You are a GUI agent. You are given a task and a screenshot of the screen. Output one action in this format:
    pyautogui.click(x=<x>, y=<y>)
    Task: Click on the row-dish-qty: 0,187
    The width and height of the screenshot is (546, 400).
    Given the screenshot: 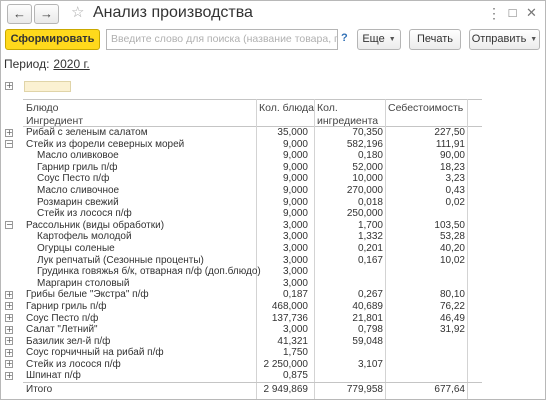 What is the action you would take?
    pyautogui.click(x=295, y=295)
    